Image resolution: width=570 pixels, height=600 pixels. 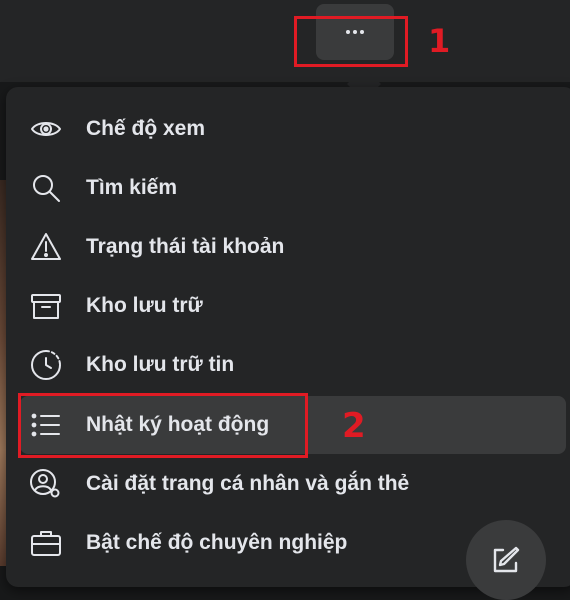 What do you see at coordinates (46, 543) in the screenshot?
I see `briefcase-icon` at bounding box center [46, 543].